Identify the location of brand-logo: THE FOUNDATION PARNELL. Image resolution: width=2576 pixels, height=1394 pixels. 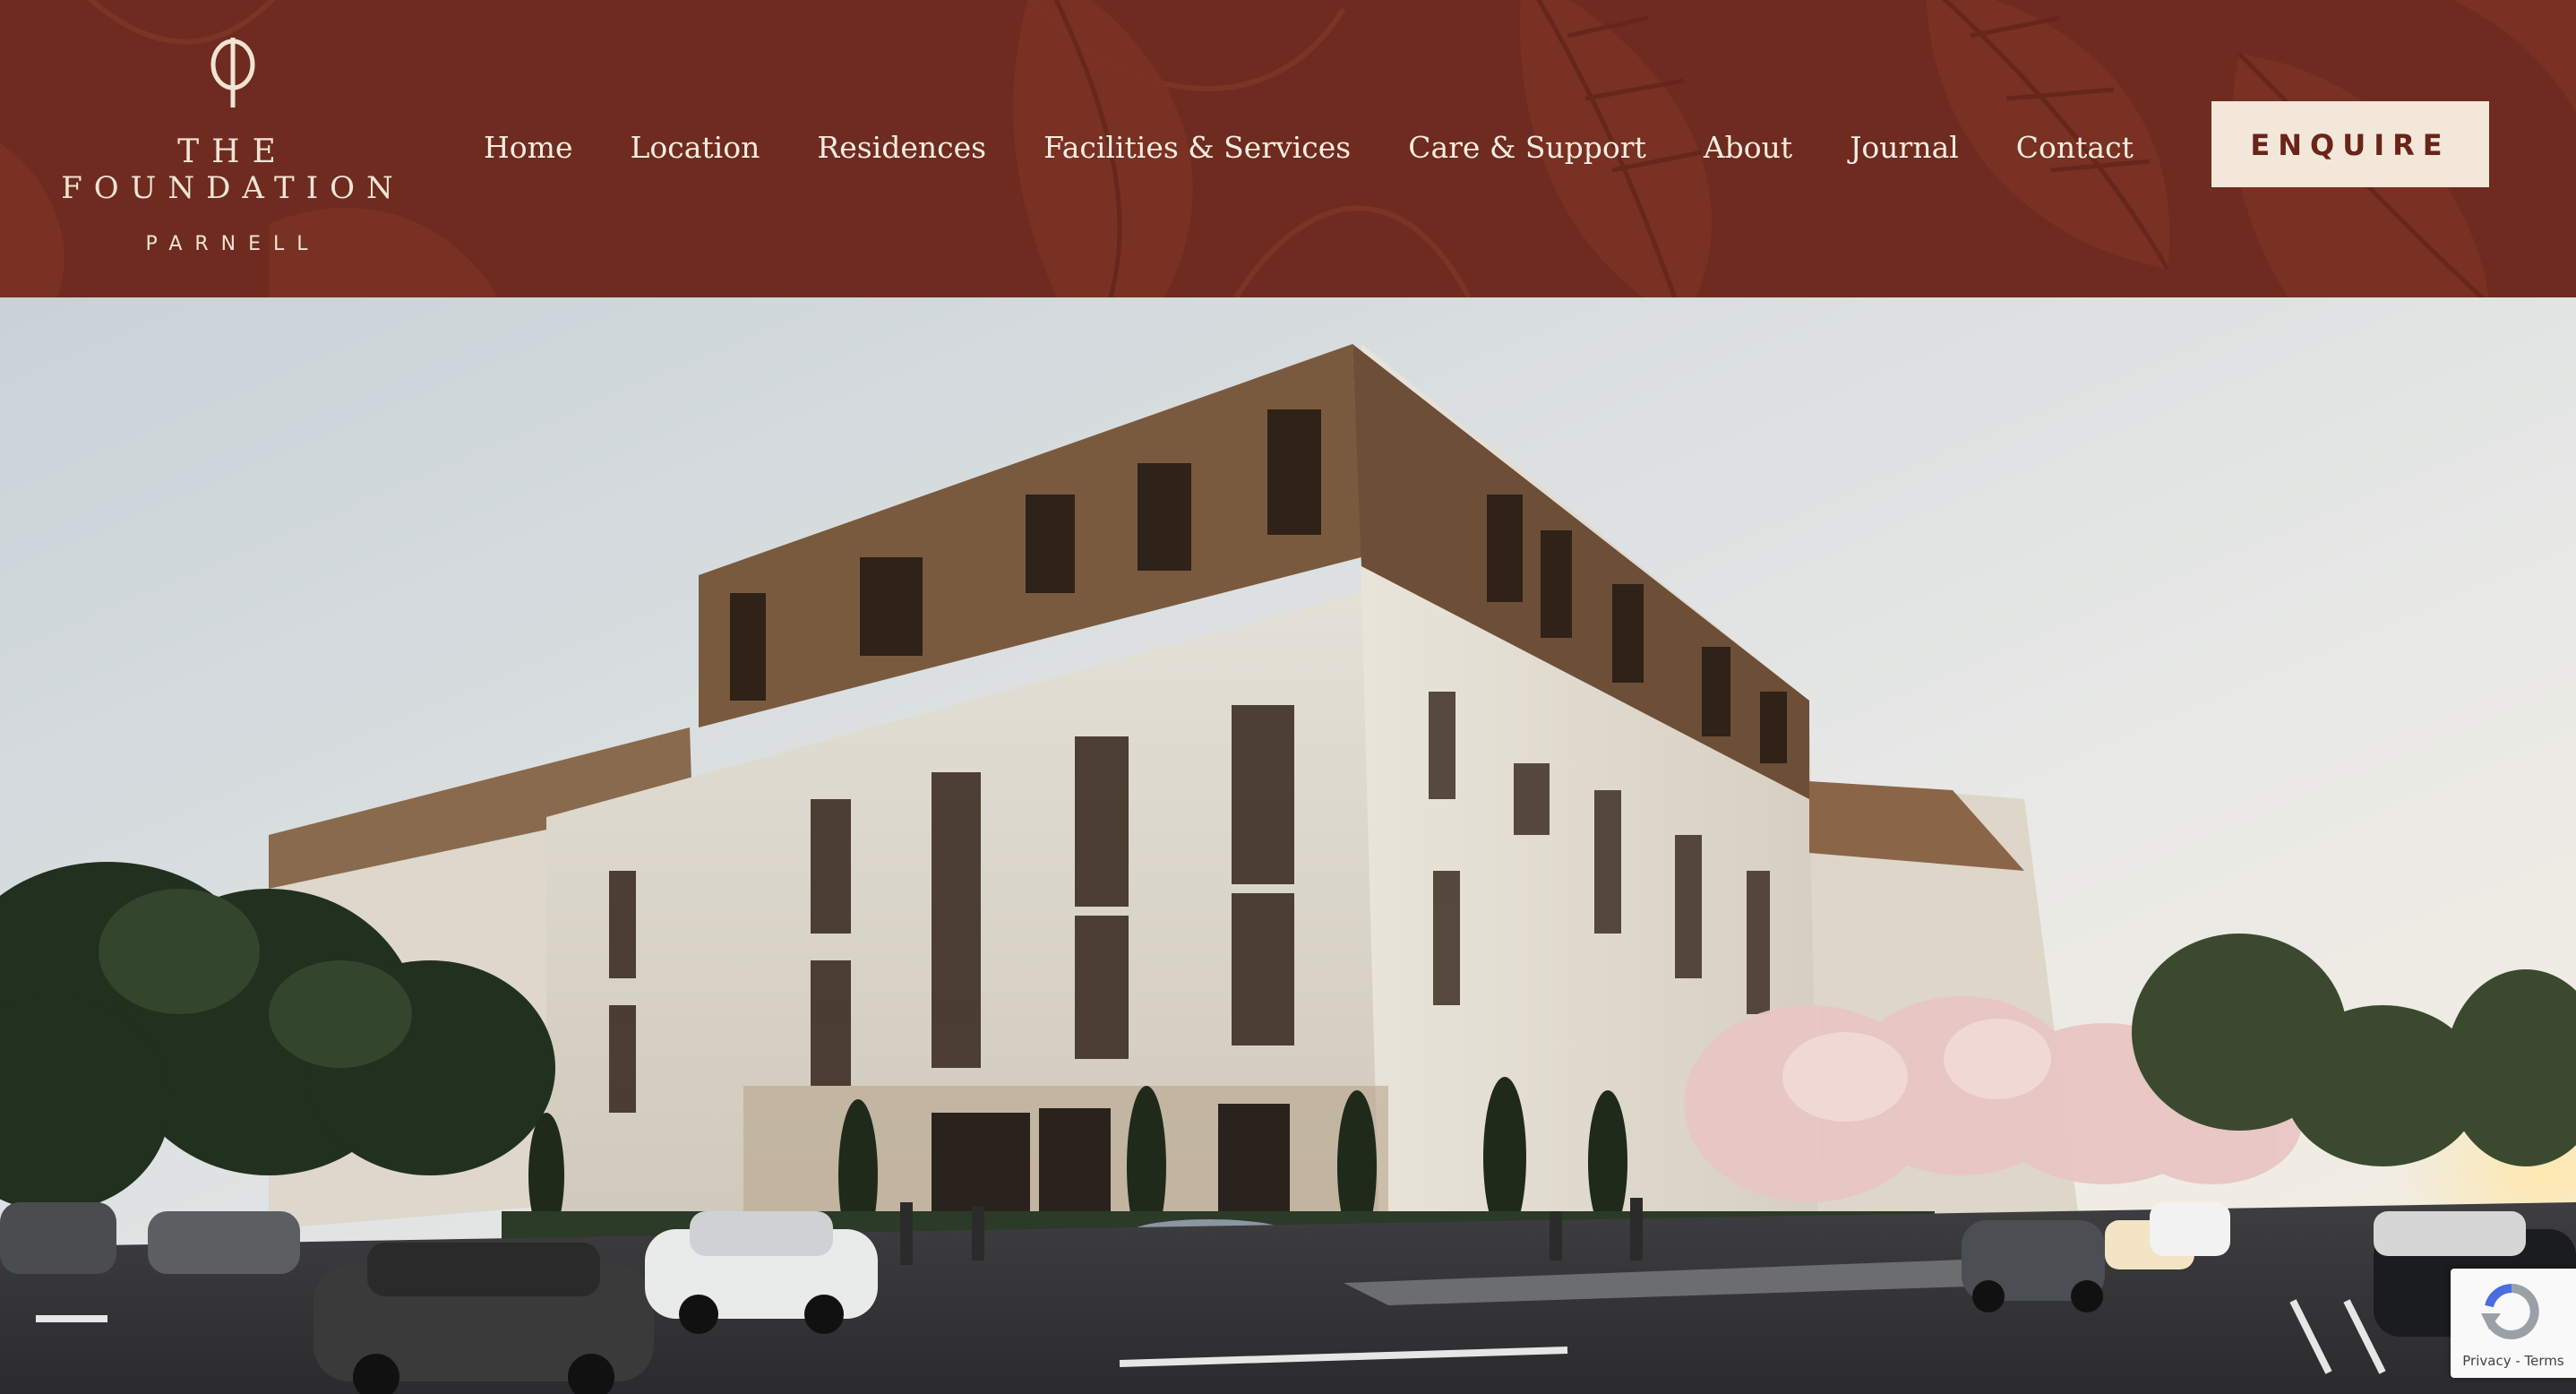
(233, 148).